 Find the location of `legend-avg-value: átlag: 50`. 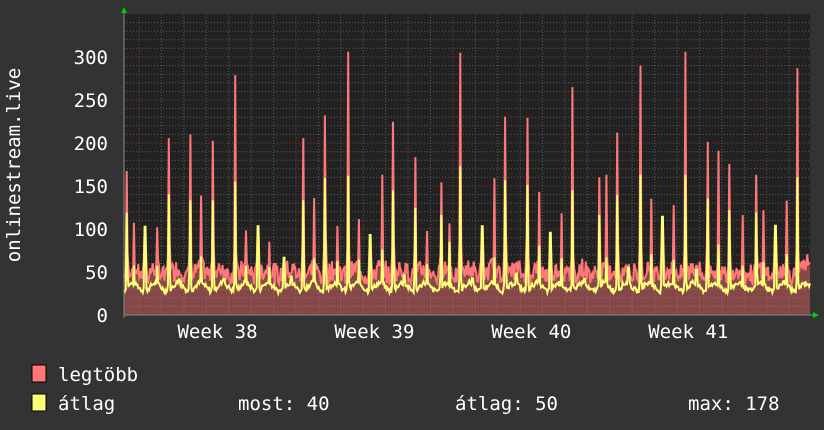

legend-avg-value: átlag: 50 is located at coordinates (506, 404).